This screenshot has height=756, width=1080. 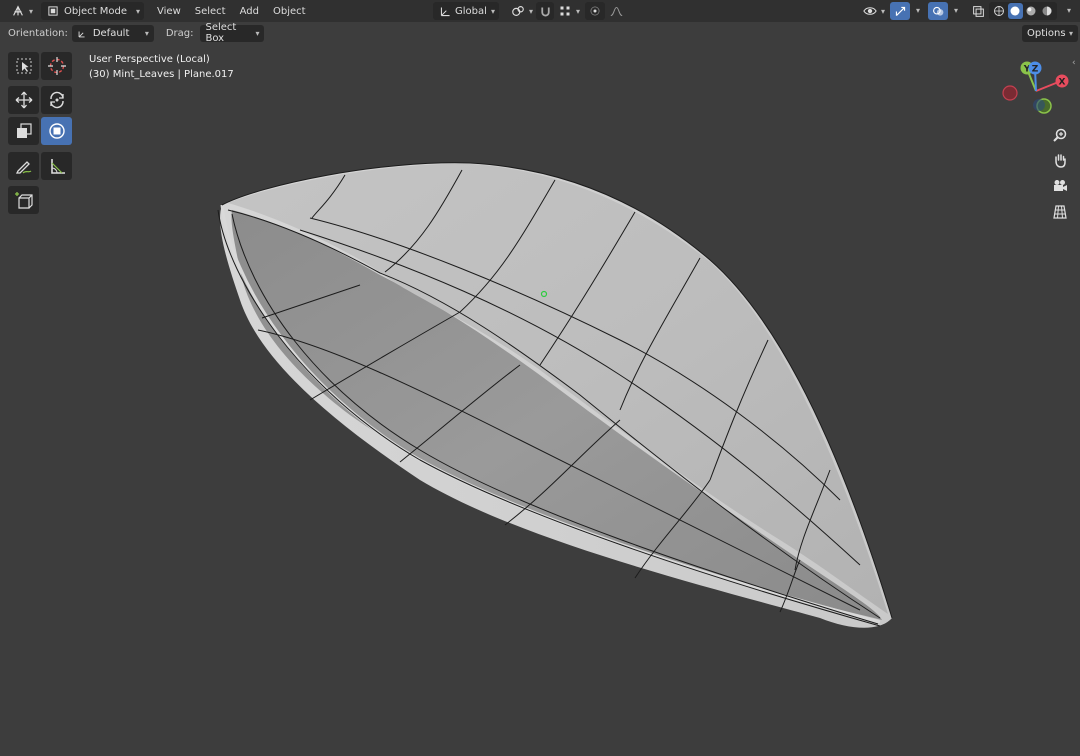 I want to click on scale-icon, so click(x=24, y=130).